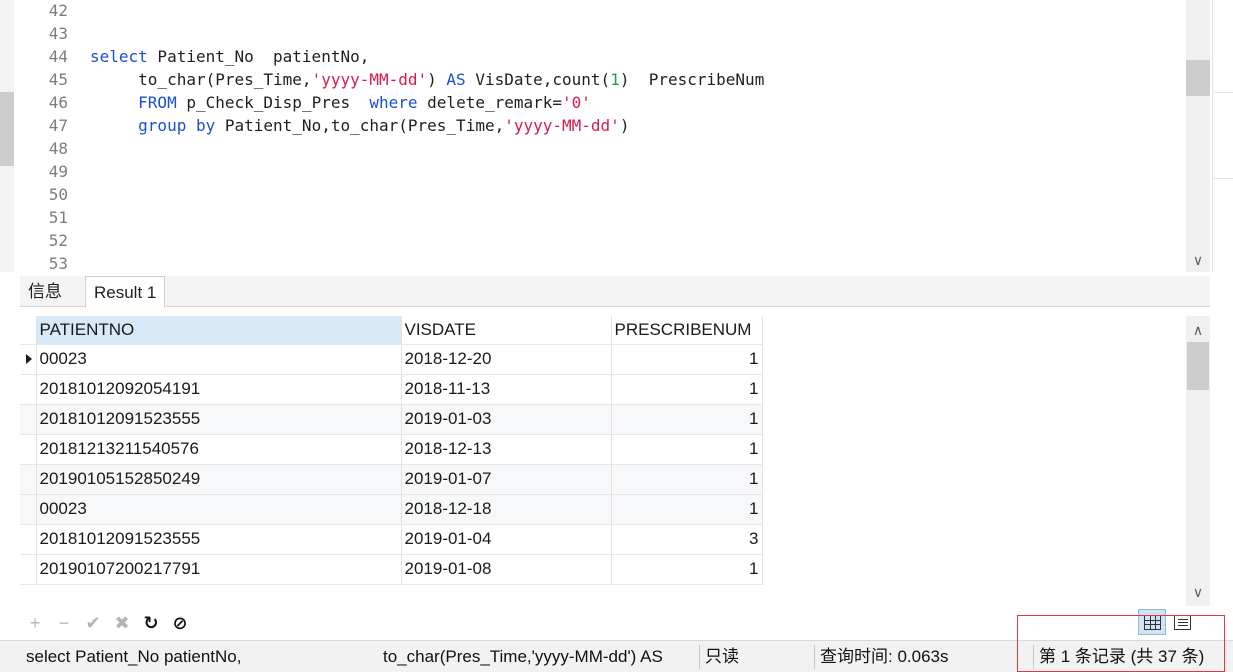 The height and width of the screenshot is (672, 1233). What do you see at coordinates (506, 509) in the screenshot?
I see `cell-visdate: 2018-12-18` at bounding box center [506, 509].